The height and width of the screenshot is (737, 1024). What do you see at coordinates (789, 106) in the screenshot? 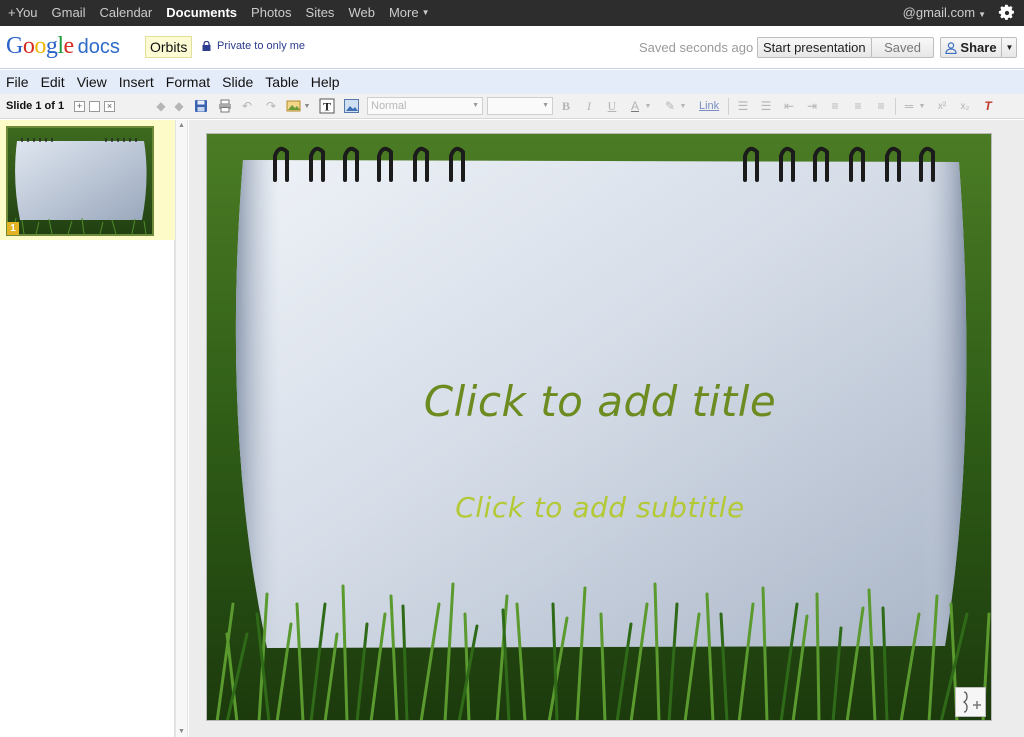
I see `decrease-indent-icon: ⇤` at bounding box center [789, 106].